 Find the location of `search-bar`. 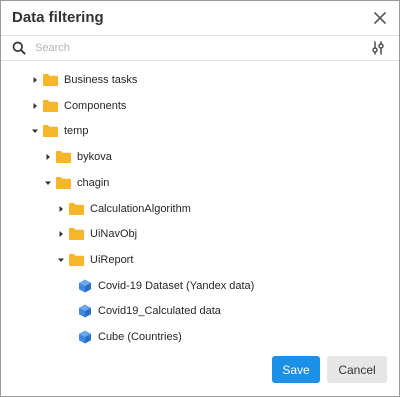

search-bar is located at coordinates (200, 48).